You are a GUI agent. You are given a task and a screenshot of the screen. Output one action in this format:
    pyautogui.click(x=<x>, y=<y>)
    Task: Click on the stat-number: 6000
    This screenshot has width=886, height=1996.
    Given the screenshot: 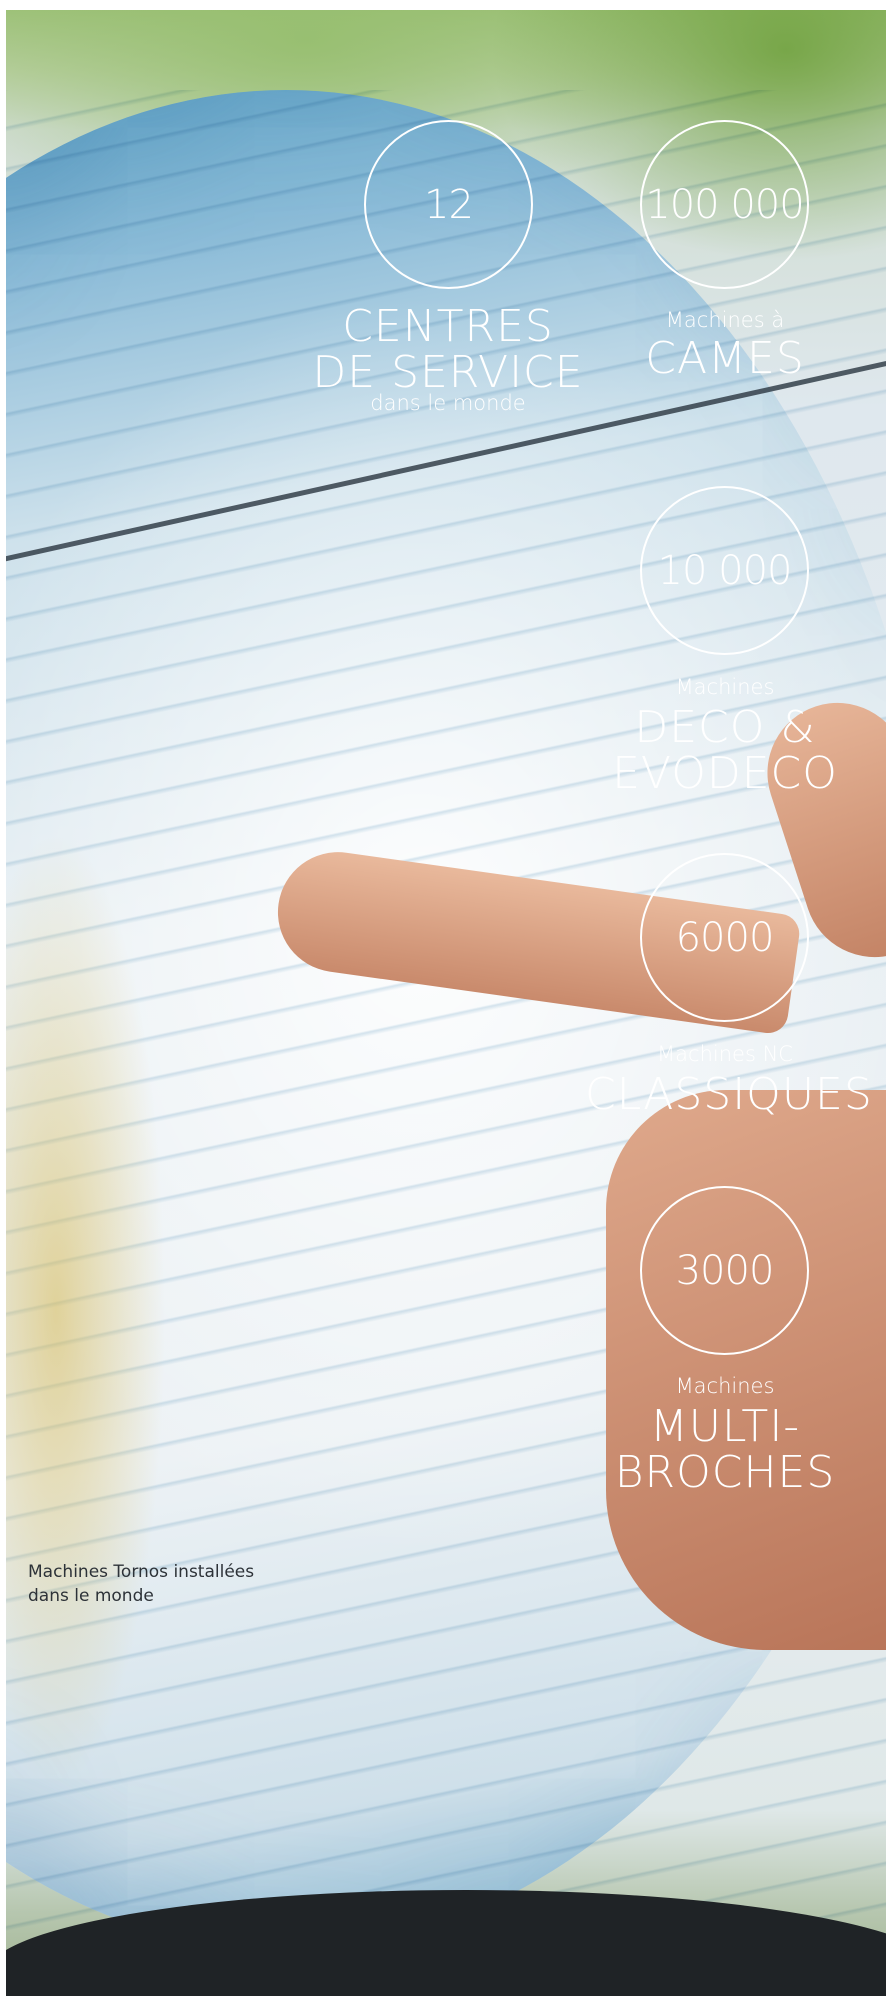 What is the action you would take?
    pyautogui.click(x=725, y=937)
    